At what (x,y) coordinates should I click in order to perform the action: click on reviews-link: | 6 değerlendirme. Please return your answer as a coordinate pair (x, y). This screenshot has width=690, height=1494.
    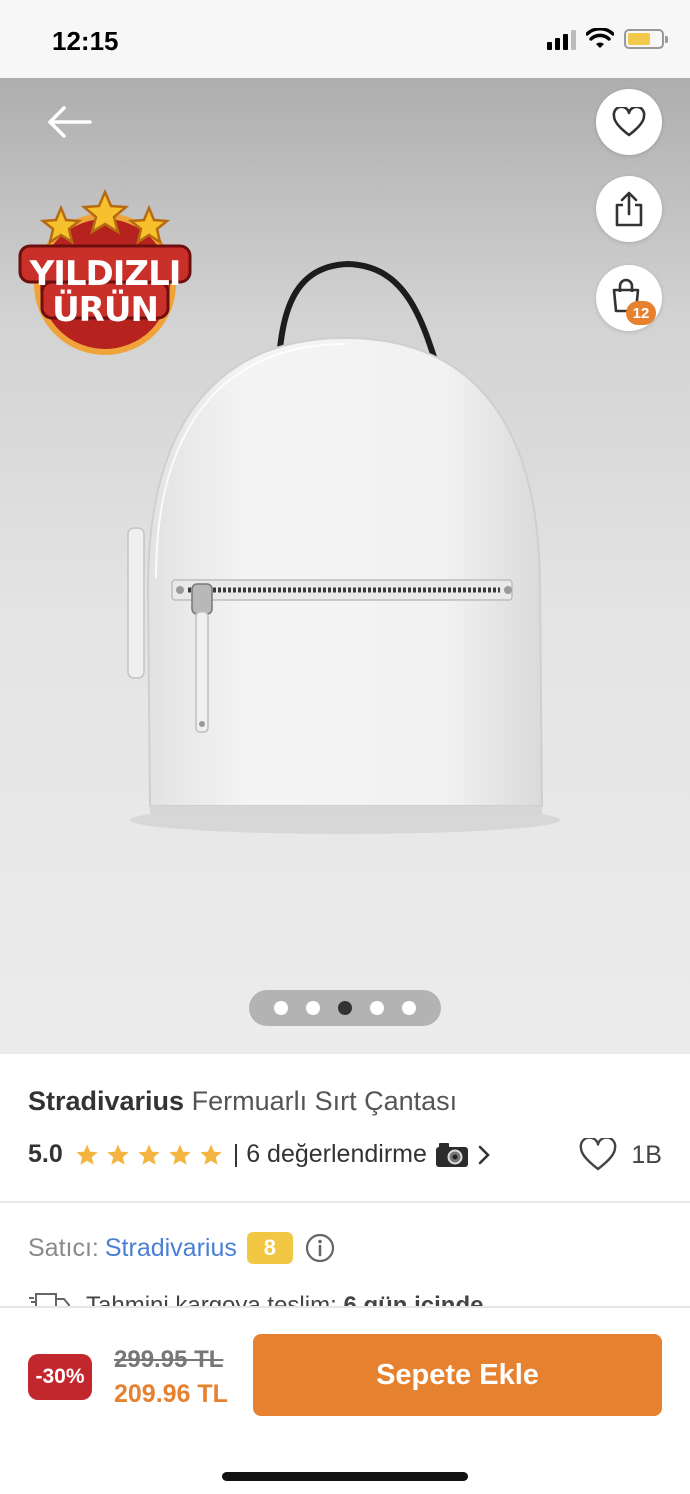
    Looking at the image, I should click on (362, 1154).